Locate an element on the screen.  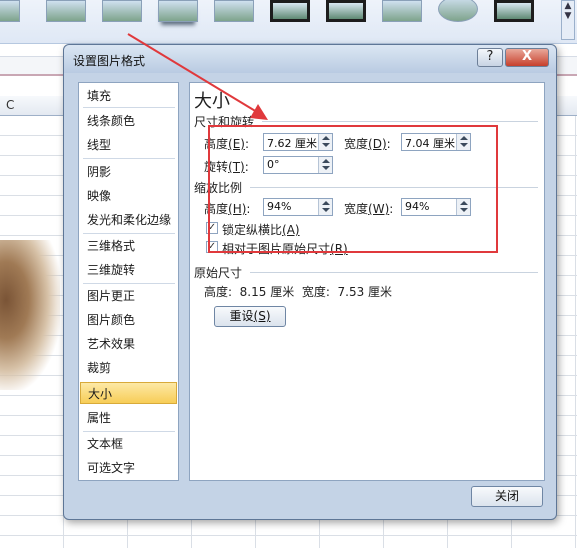
width-label: 宽度(D): is located at coordinates (367, 144).